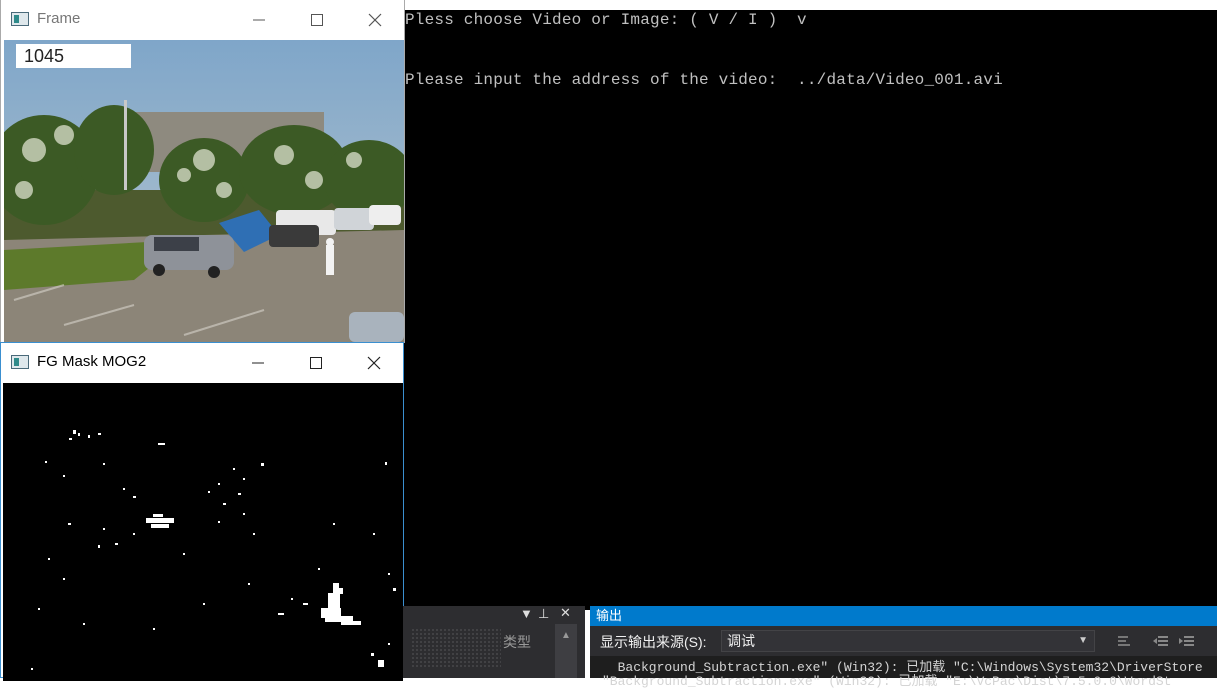 The width and height of the screenshot is (1217, 689). What do you see at coordinates (566, 635) in the screenshot?
I see `scroll-up-icon: ▲` at bounding box center [566, 635].